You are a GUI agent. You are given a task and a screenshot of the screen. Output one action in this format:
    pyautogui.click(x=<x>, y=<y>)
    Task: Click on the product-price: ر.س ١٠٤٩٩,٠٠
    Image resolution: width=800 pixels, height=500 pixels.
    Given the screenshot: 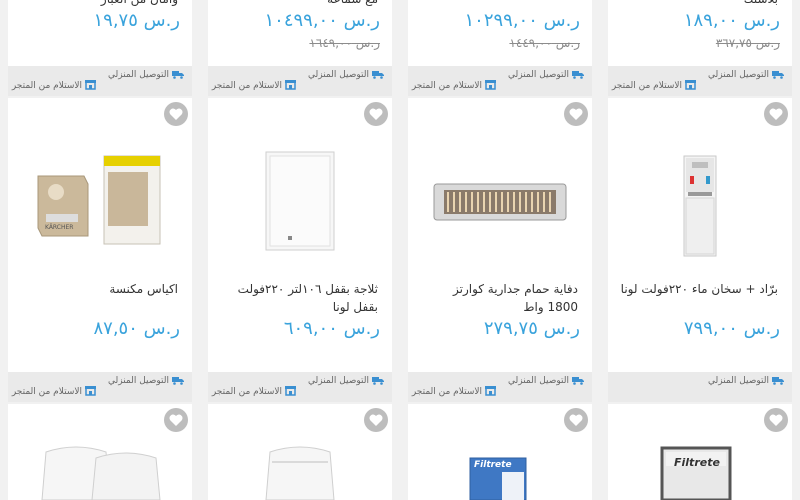 What is the action you would take?
    pyautogui.click(x=322, y=20)
    